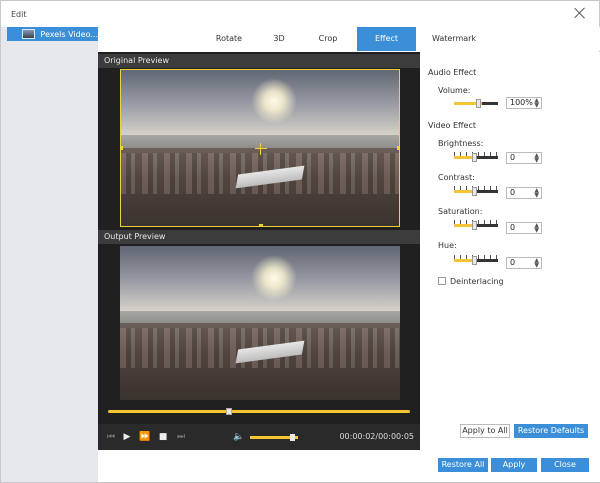  Describe the element at coordinates (111, 437) in the screenshot. I see `previous-frame-icon: ⏮` at that location.